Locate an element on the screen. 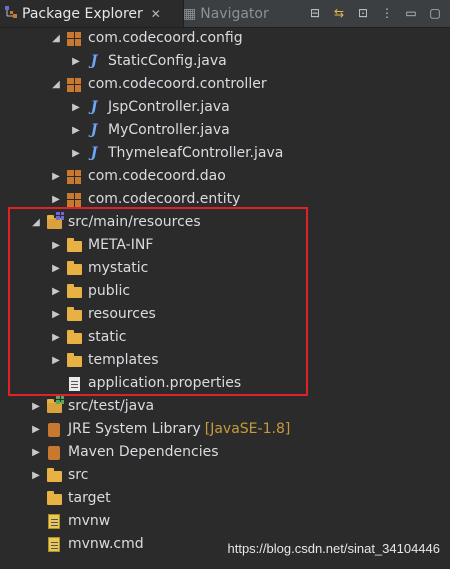 This screenshot has width=450, height=569. tree-item-label: src/main/resources is located at coordinates (134, 222).